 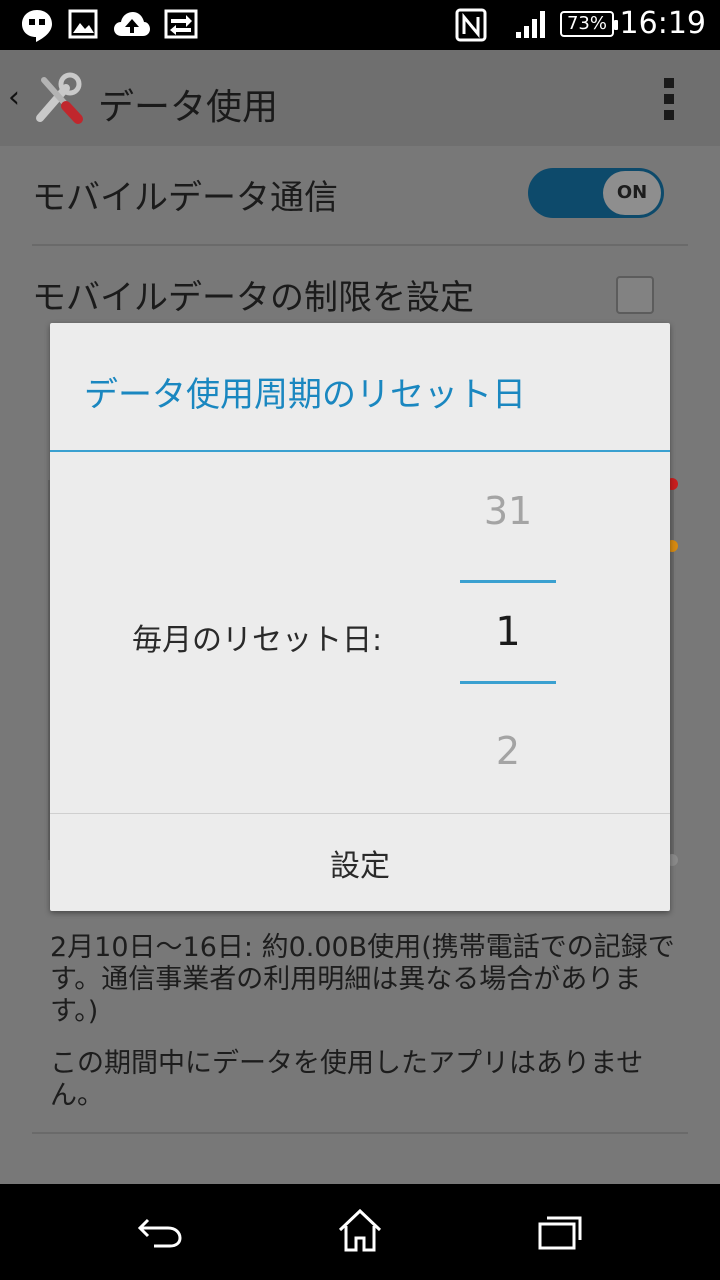 I want to click on limit-label: モバイルデータの制限を設定, so click(x=253, y=298).